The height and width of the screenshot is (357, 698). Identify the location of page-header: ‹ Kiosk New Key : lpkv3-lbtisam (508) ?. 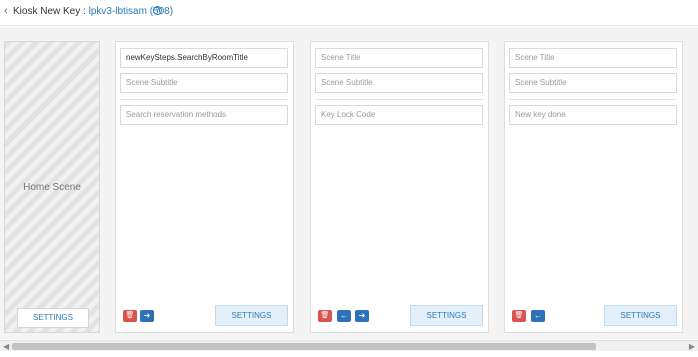
(349, 13).